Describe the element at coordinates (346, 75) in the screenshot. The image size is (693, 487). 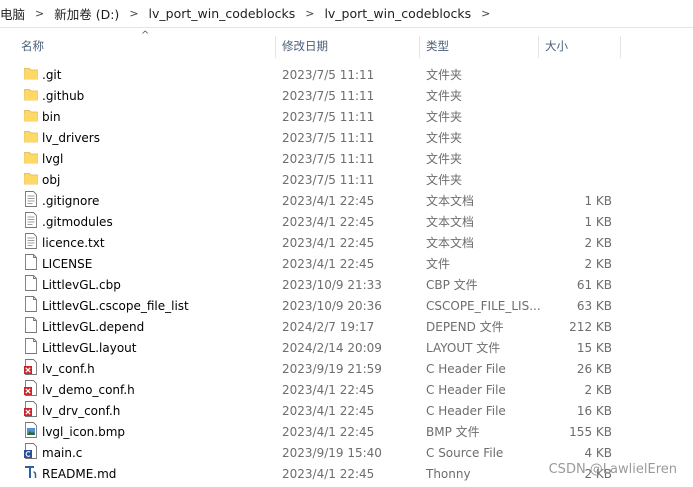
I see `file-row: .git 2023/7/5 11:11 文件夹` at that location.